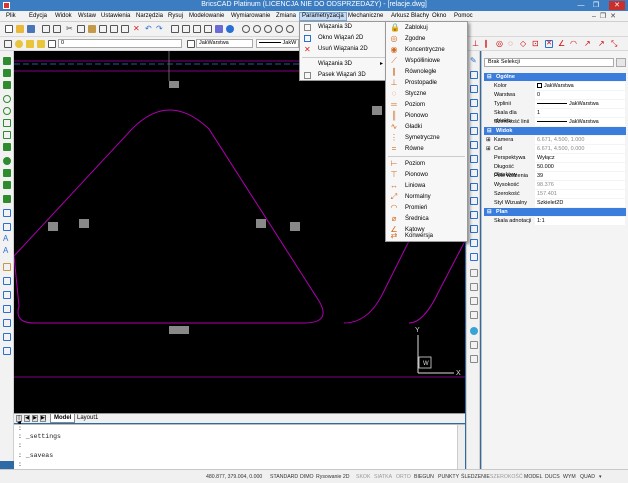 The width and height of the screenshot is (628, 483). What do you see at coordinates (19, 44) in the screenshot?
I see `layer-on-icon` at bounding box center [19, 44].